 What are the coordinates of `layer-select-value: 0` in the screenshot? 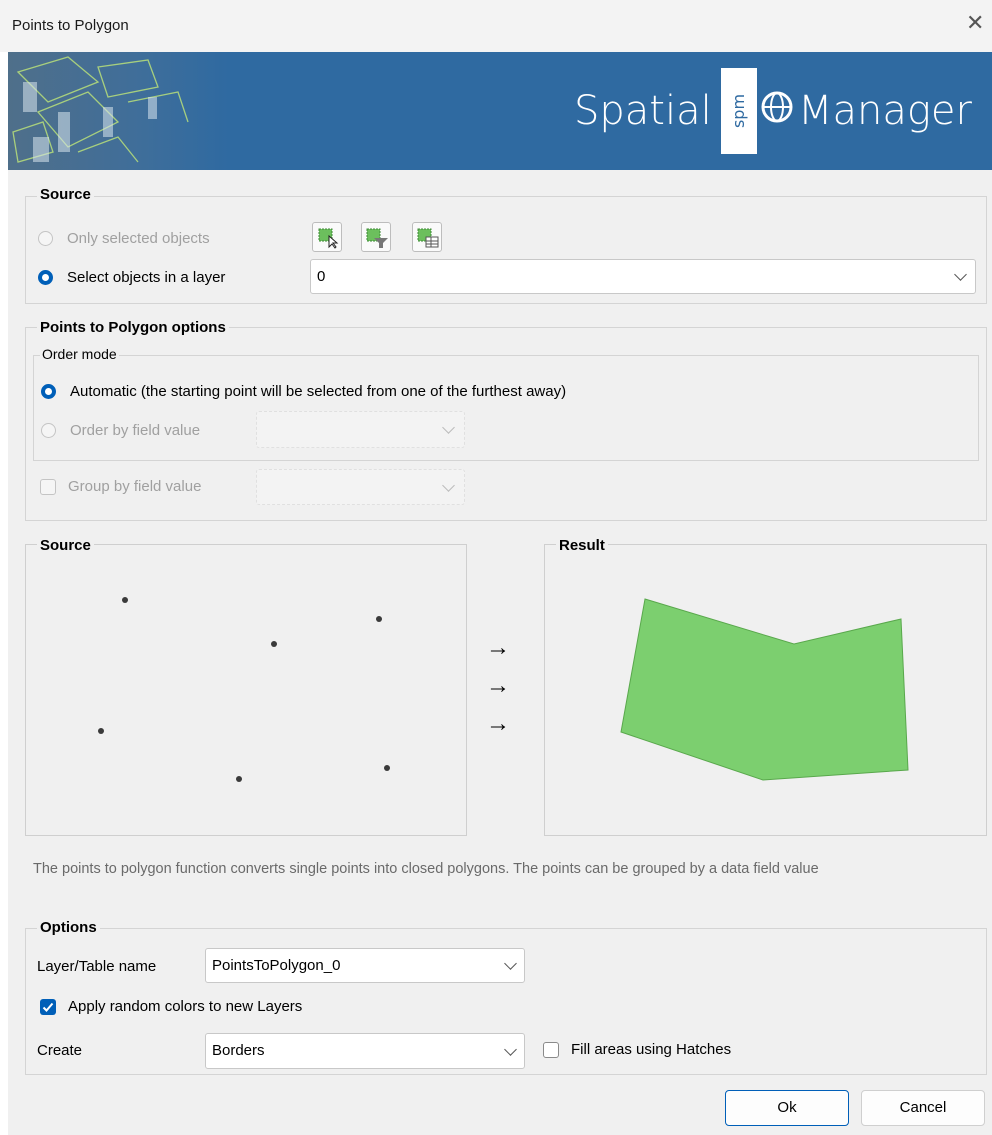 It's located at (321, 276).